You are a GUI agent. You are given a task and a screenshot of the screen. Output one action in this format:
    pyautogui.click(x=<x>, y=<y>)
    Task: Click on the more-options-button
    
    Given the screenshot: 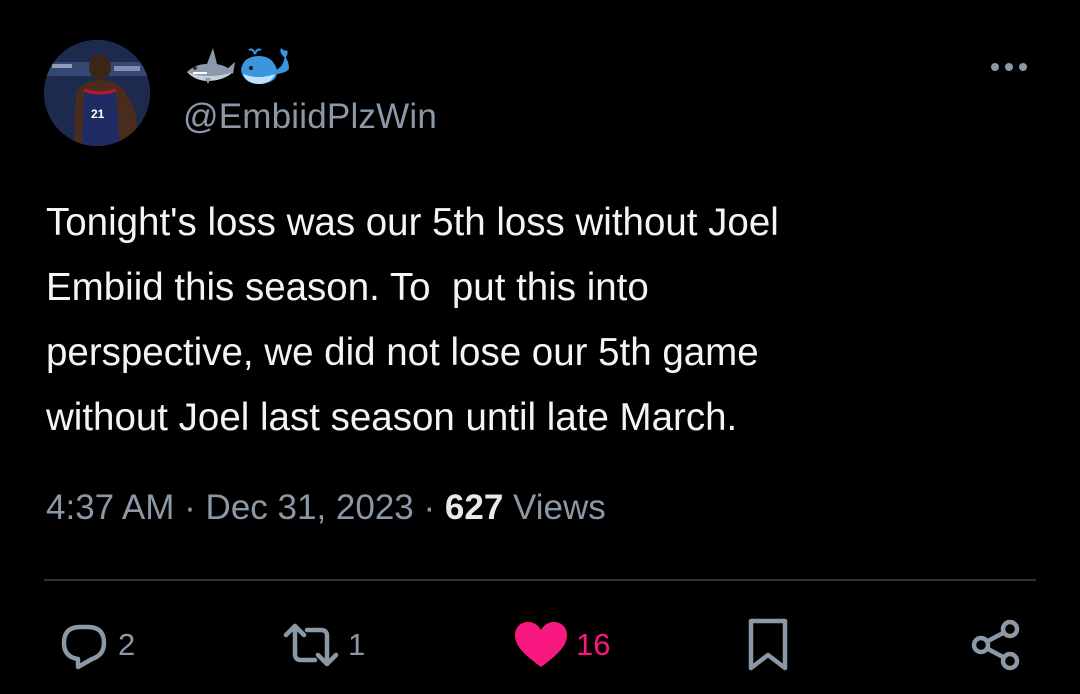 What is the action you would take?
    pyautogui.click(x=1009, y=67)
    